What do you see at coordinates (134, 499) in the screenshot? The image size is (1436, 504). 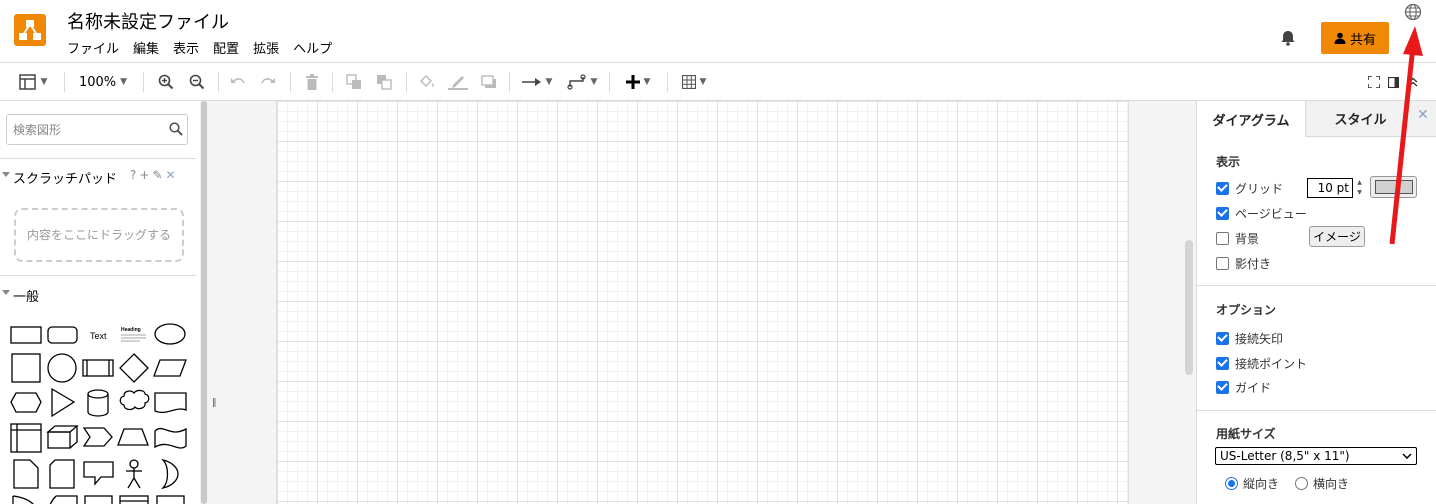 I see `shape-swimlane` at bounding box center [134, 499].